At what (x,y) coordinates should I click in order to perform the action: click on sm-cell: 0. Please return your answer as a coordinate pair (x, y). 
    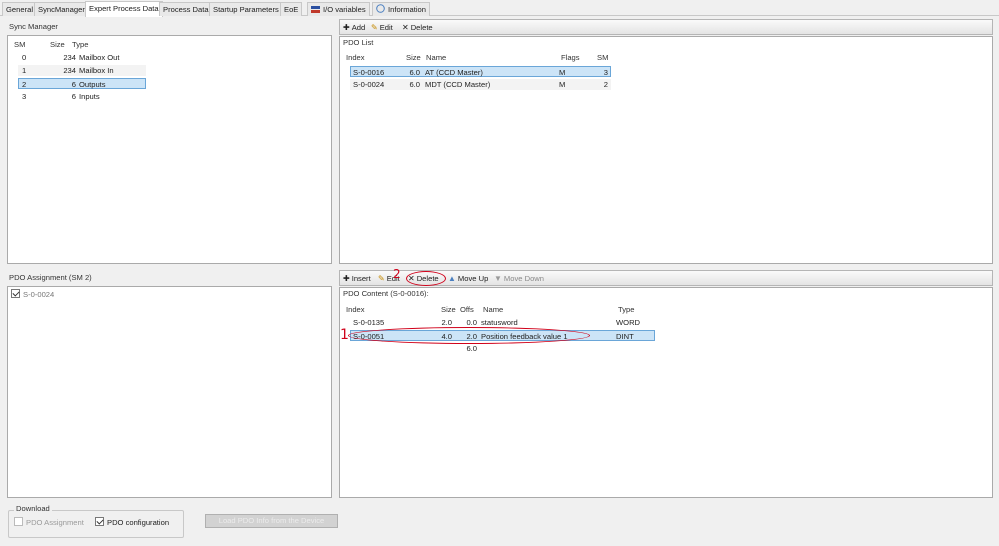
    Looking at the image, I should click on (24, 57).